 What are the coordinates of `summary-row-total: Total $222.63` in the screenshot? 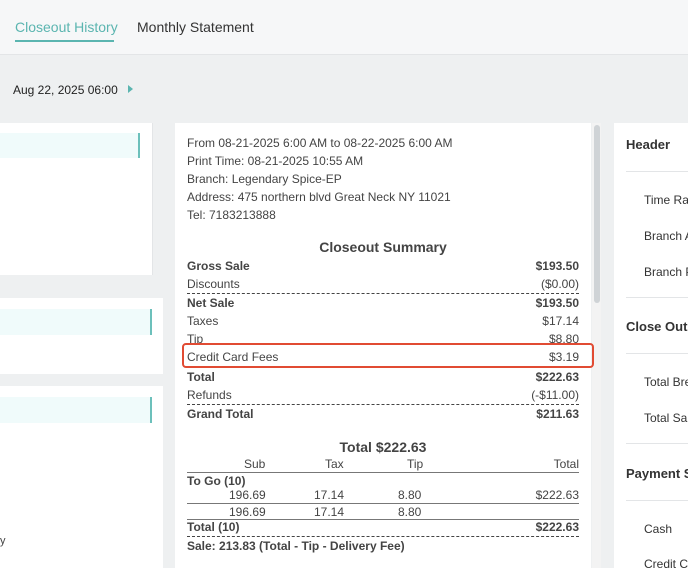 It's located at (383, 377).